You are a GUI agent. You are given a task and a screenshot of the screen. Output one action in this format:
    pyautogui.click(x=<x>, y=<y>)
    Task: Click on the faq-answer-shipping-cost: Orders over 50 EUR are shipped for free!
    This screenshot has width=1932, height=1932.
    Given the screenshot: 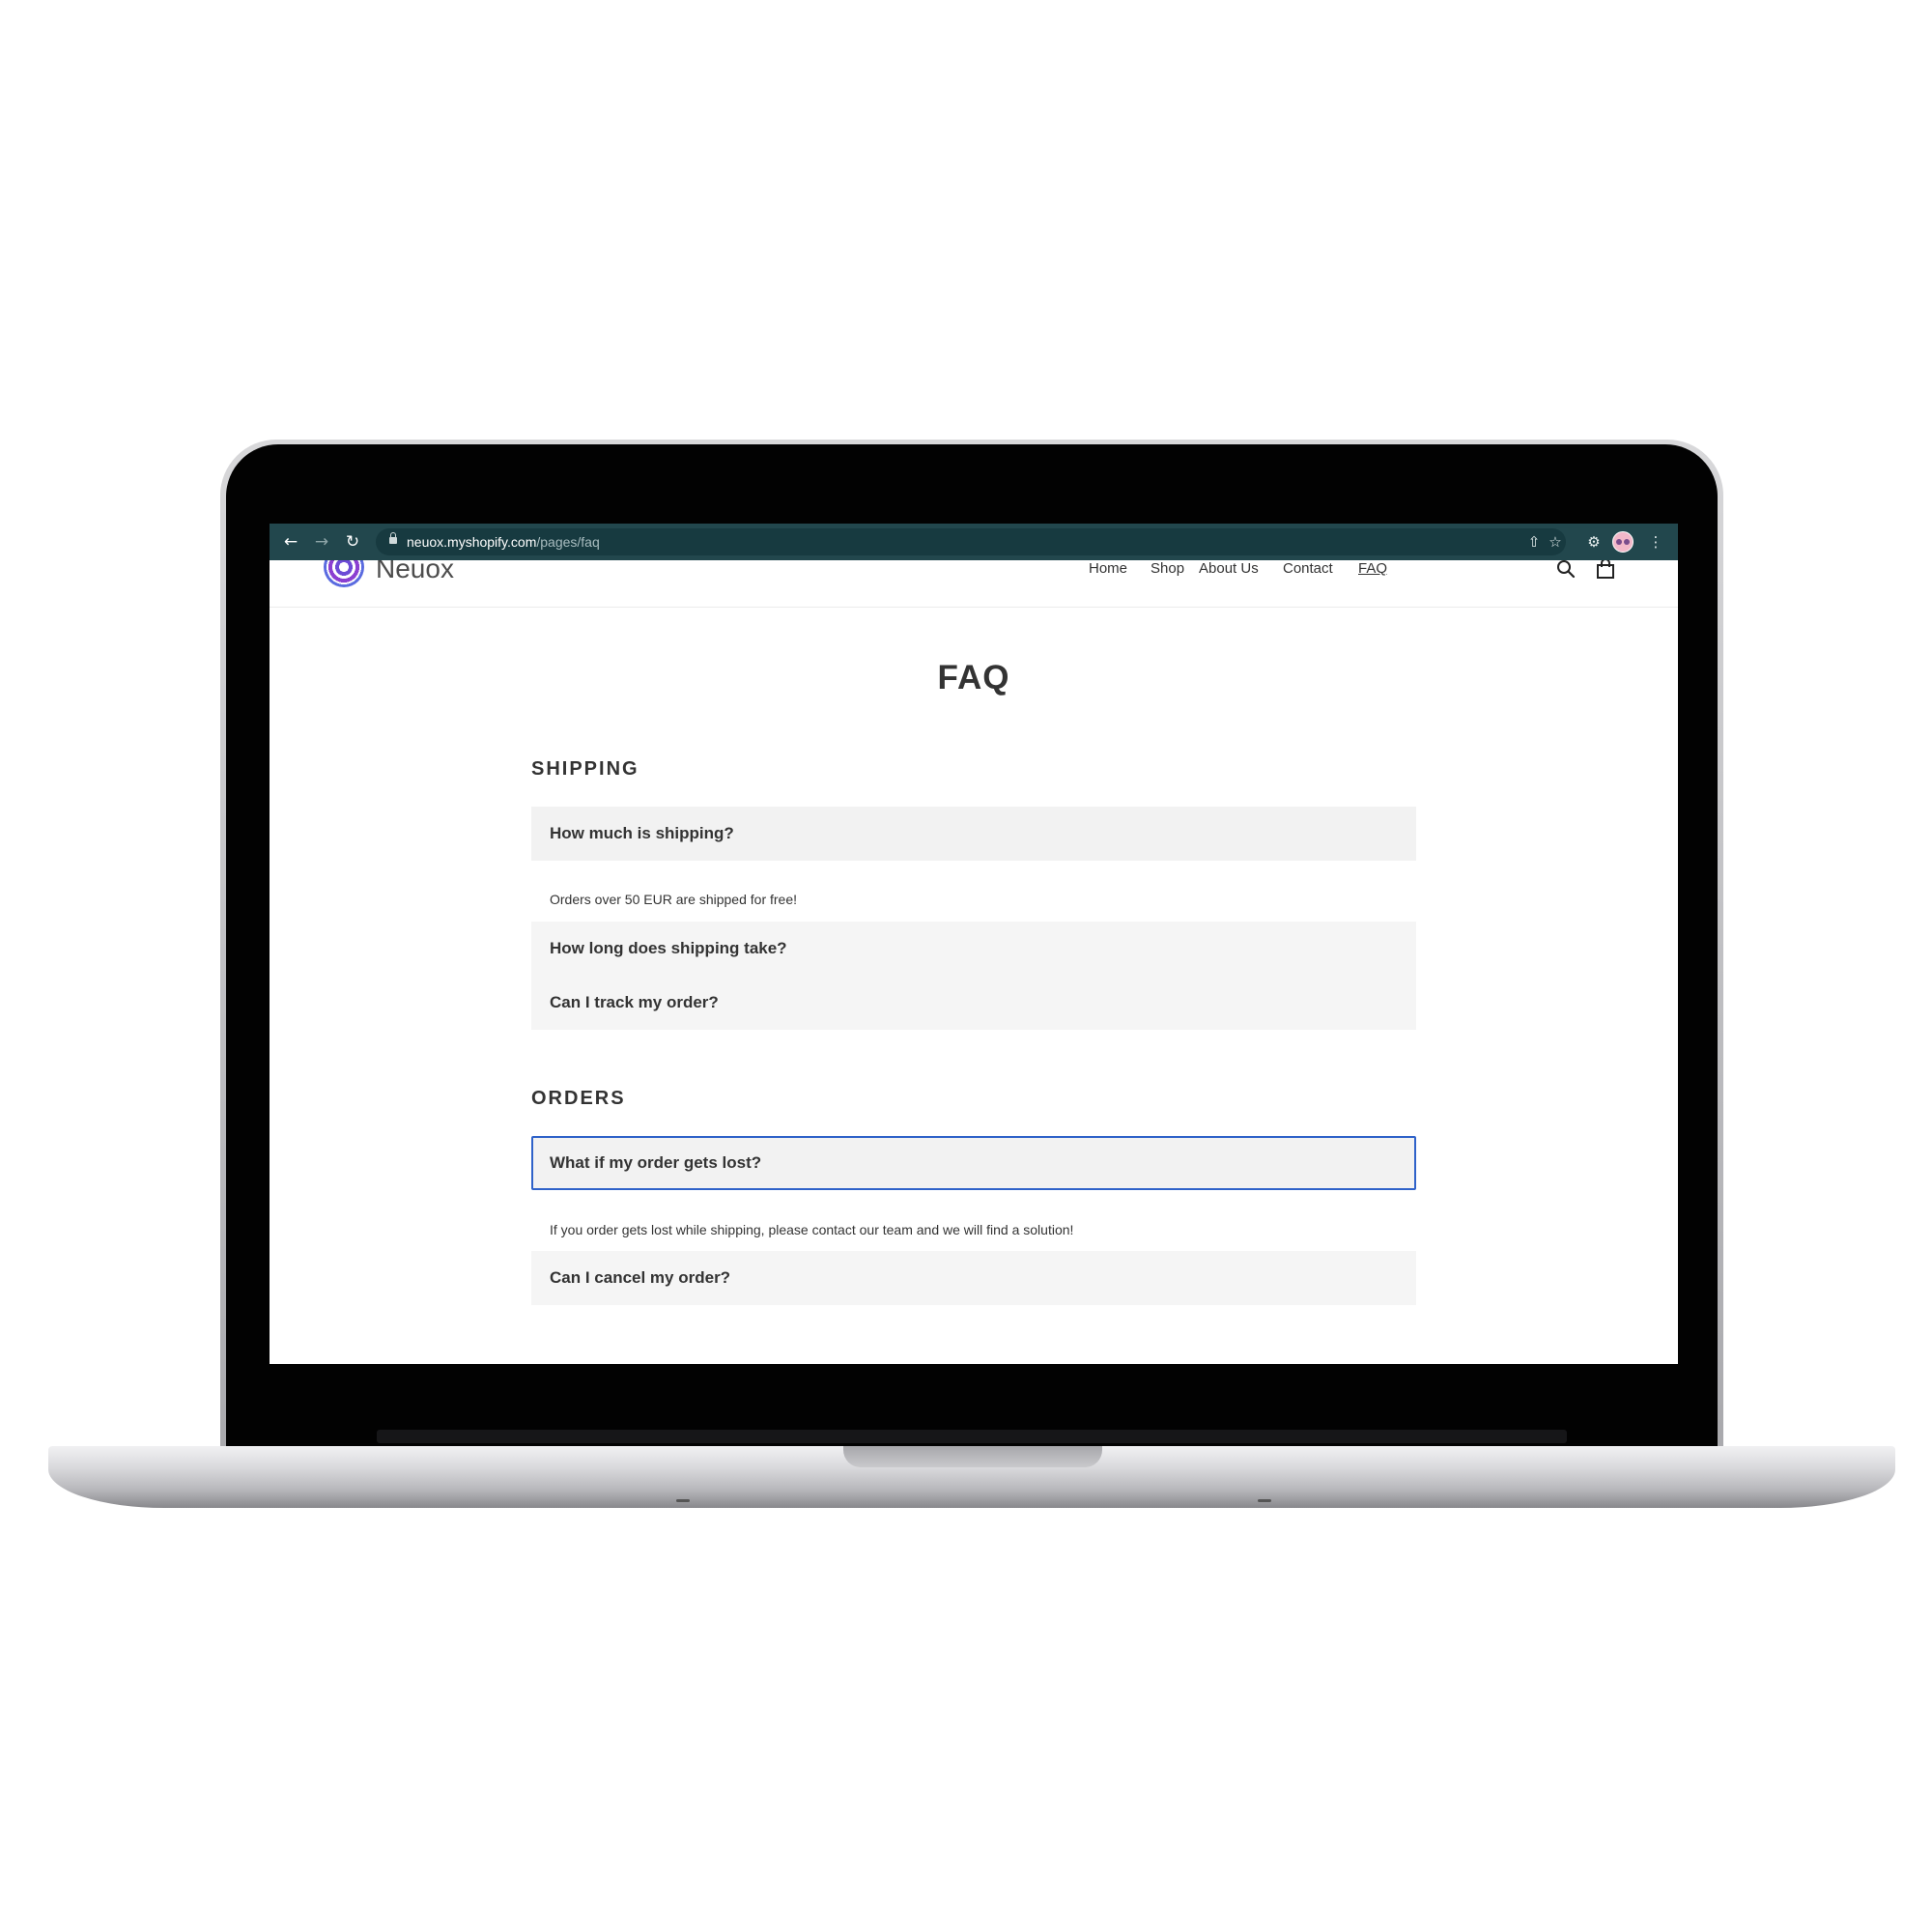 What is the action you would take?
    pyautogui.click(x=674, y=899)
    